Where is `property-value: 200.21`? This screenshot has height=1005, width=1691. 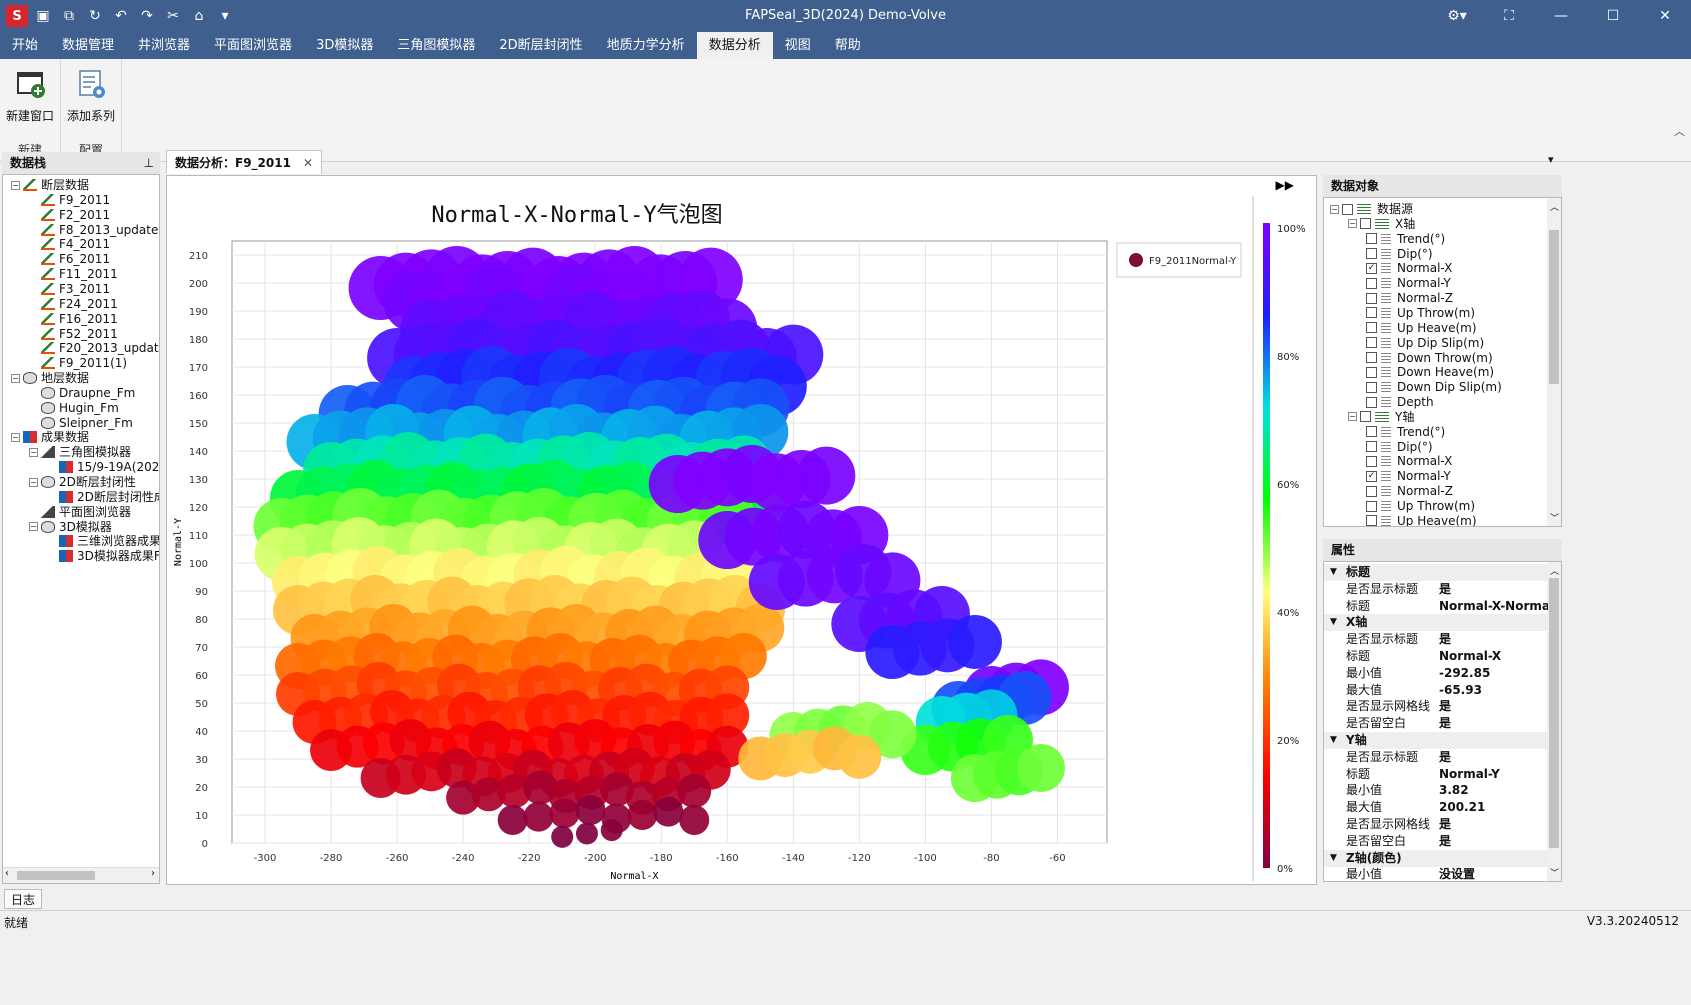
property-value: 200.21 is located at coordinates (1493, 807).